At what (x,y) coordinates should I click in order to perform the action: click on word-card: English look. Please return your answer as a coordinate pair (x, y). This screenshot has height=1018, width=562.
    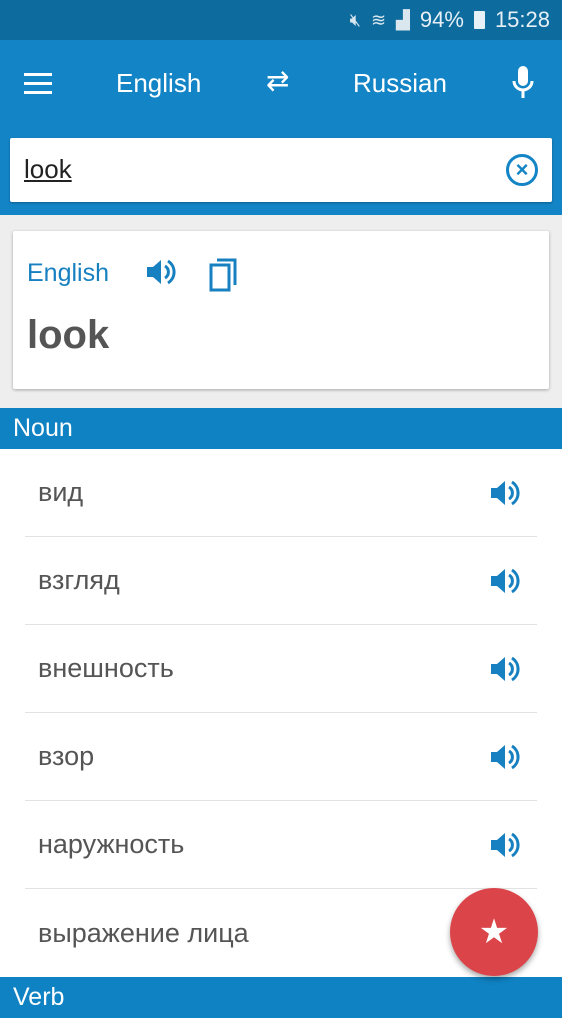
    Looking at the image, I should click on (281, 310).